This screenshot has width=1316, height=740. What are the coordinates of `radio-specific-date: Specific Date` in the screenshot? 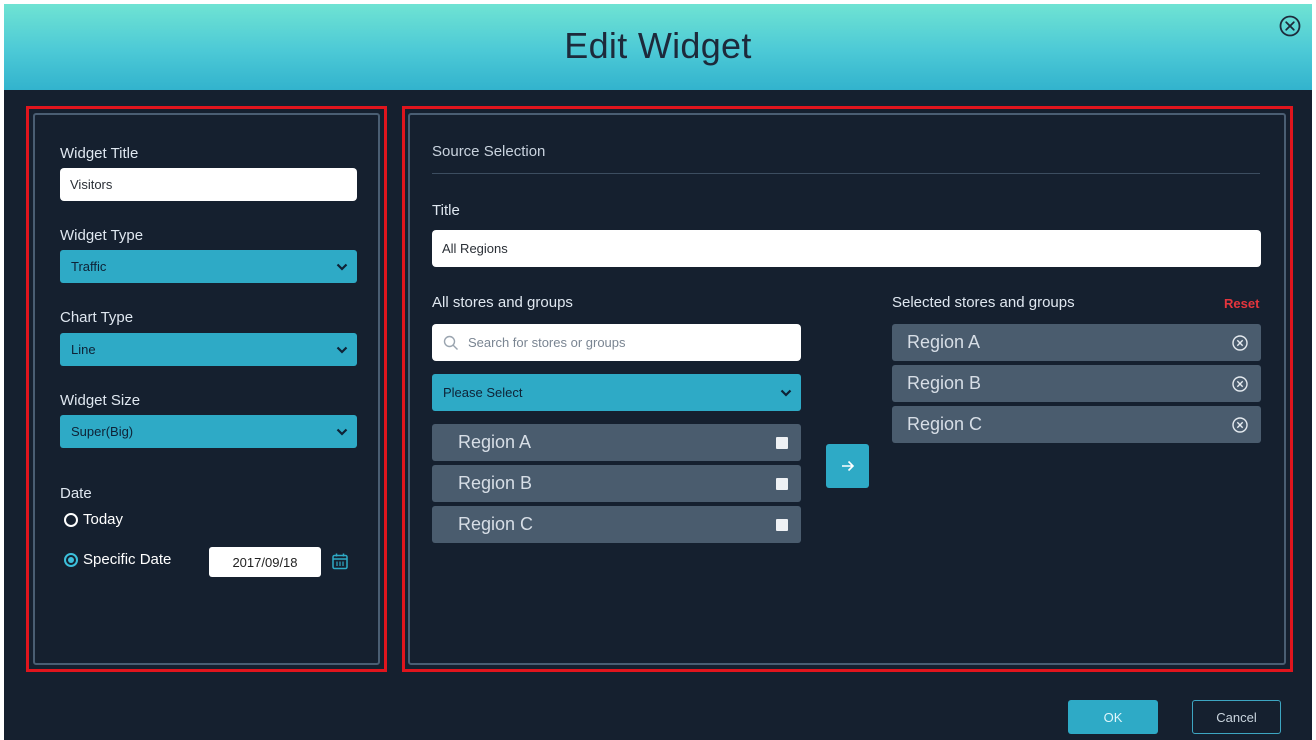 It's located at (117, 559).